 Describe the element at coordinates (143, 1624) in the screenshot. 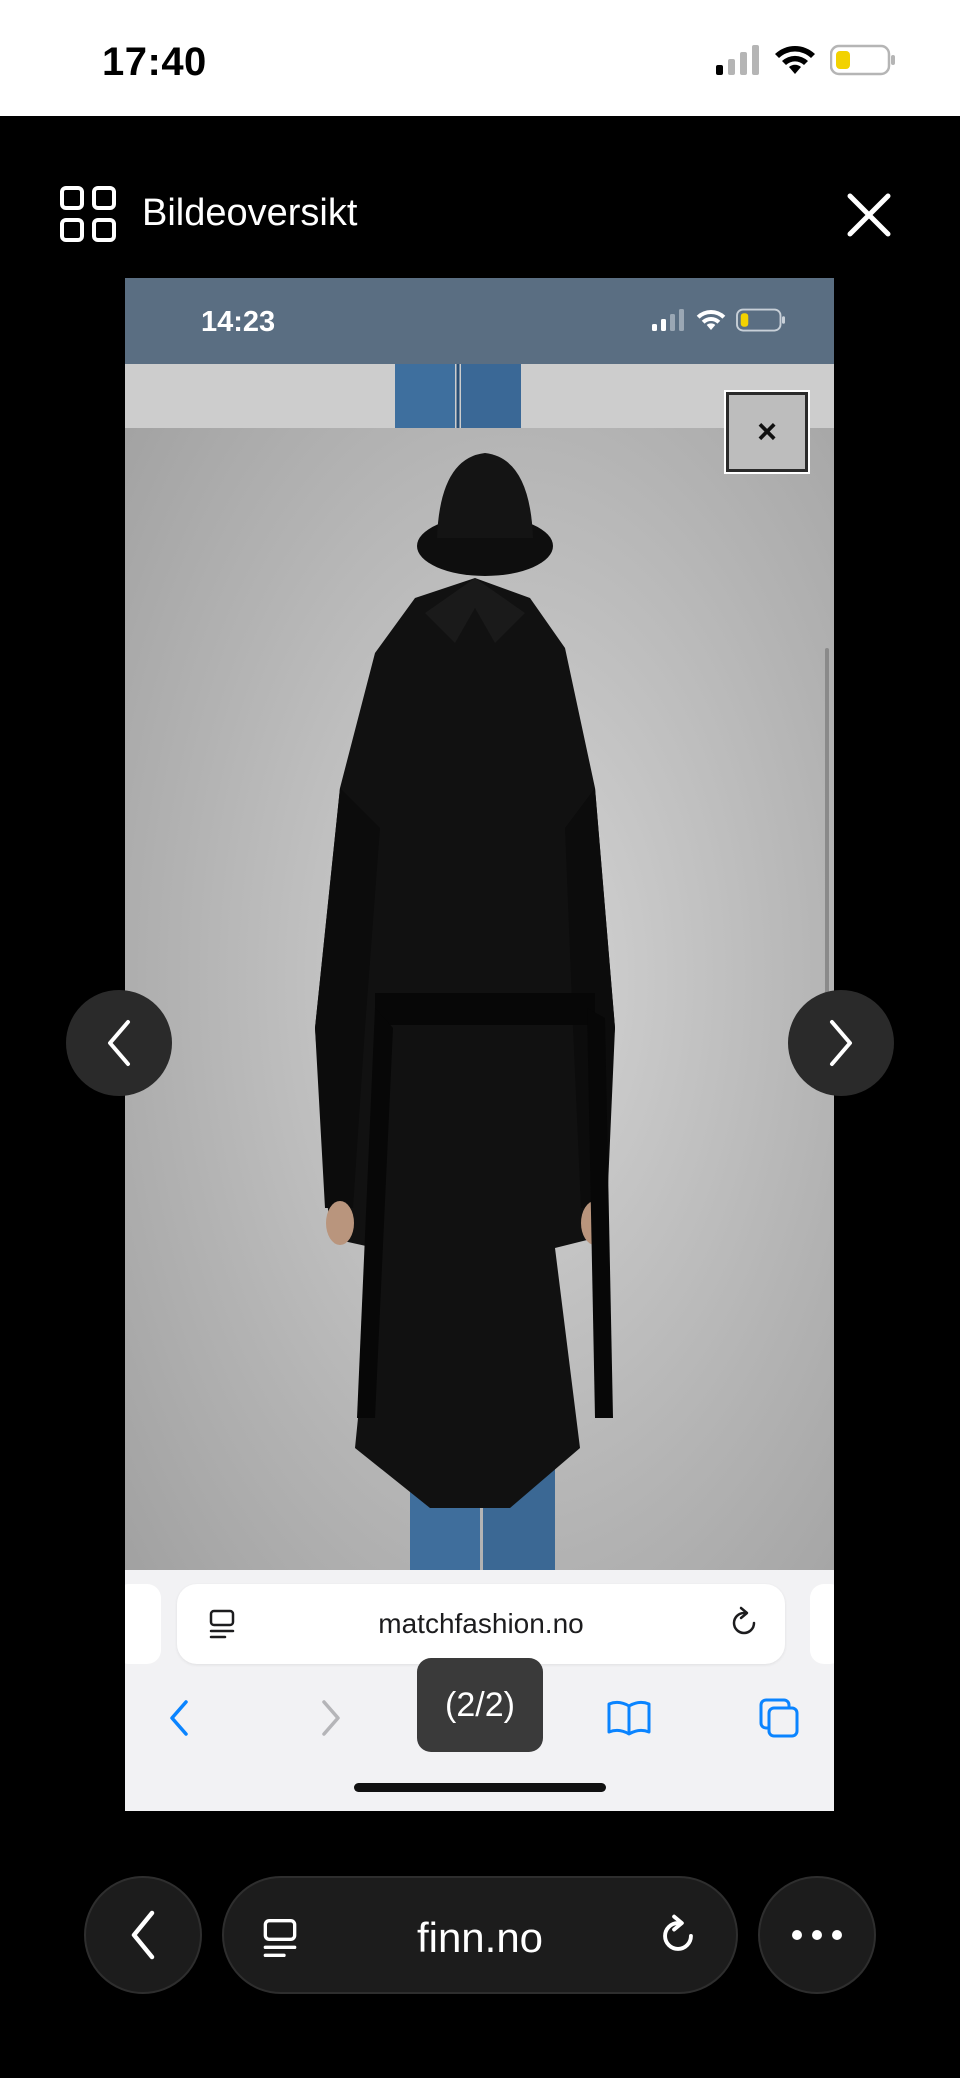

I see `prev-tab-pill` at that location.